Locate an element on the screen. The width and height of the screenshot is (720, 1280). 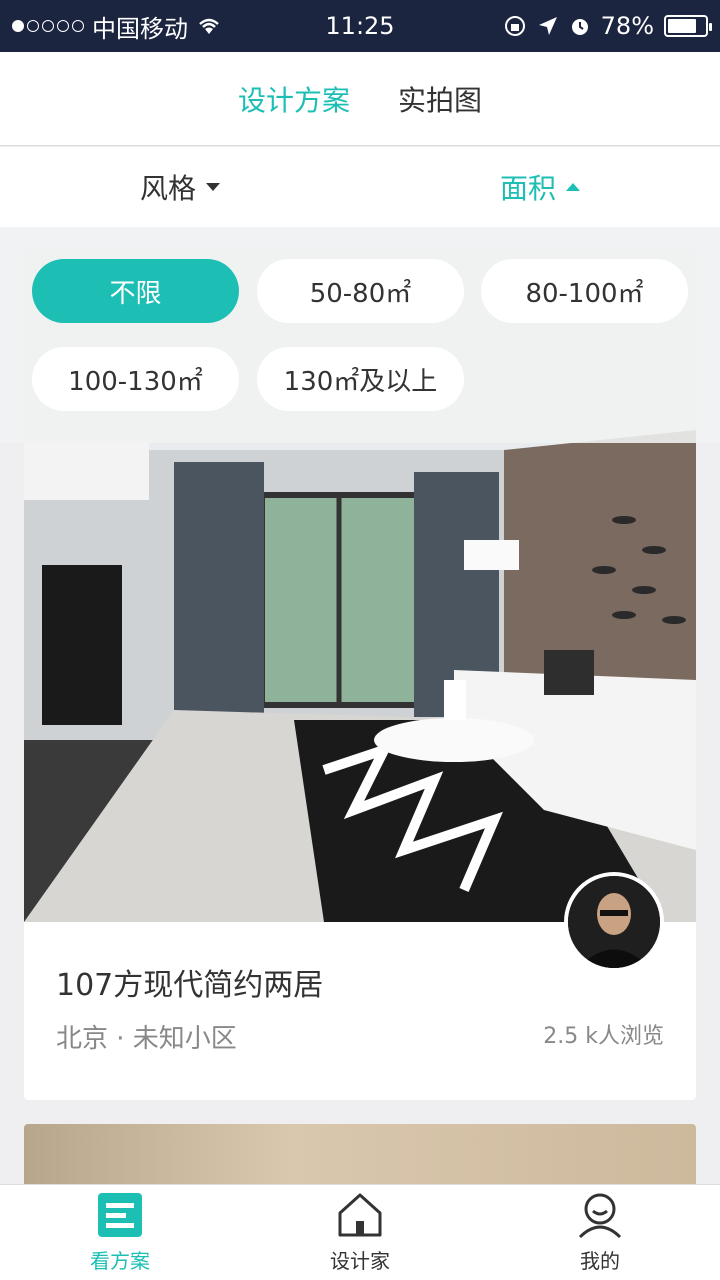
card-title: 107方现代简约两居 is located at coordinates (190, 985).